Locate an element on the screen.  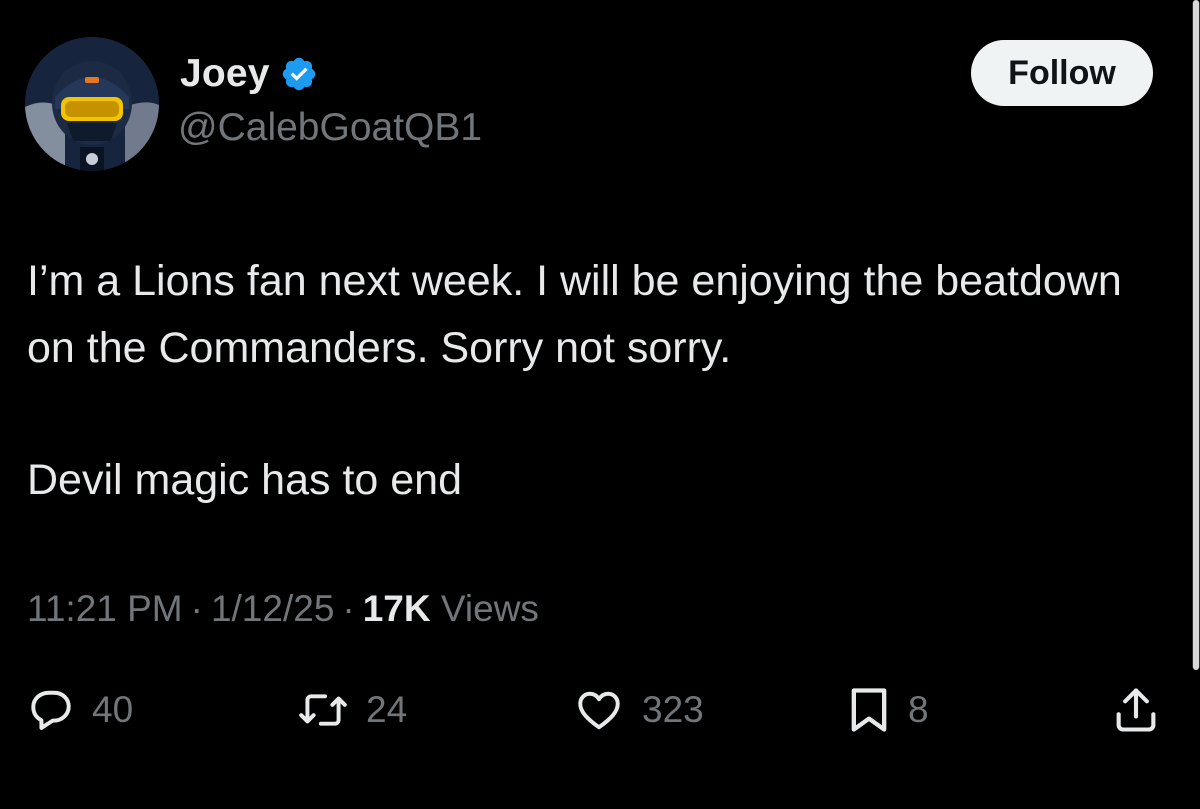
views-label: Views is located at coordinates (489, 608).